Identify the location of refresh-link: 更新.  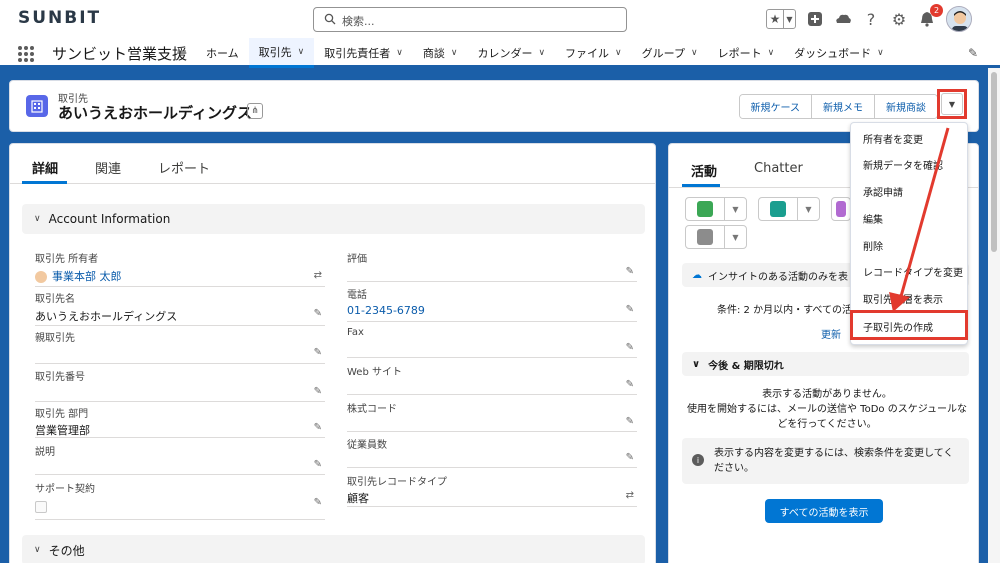
(831, 333).